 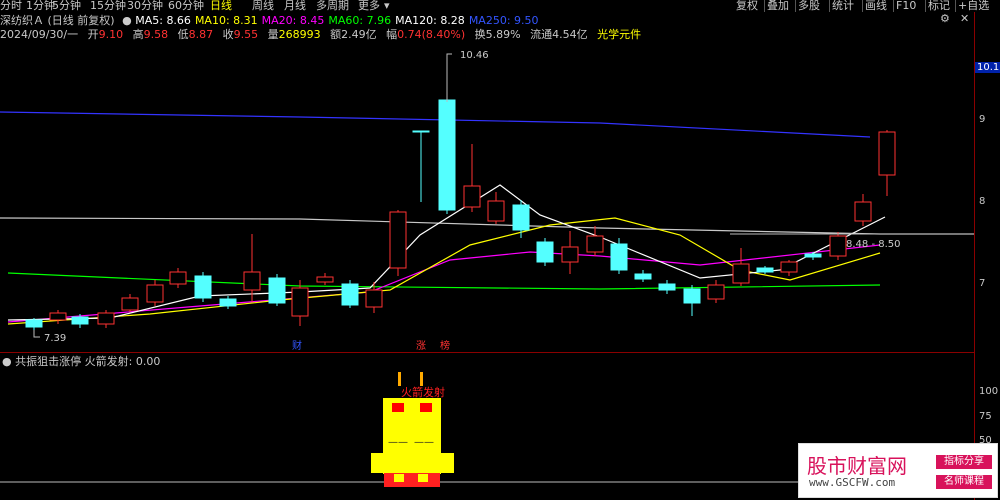 I want to click on indicator-tick: 100, so click(x=989, y=391).